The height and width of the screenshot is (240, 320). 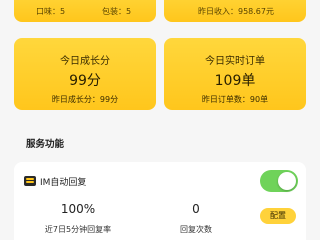 What do you see at coordinates (85, 61) in the screenshot?
I see `growth-score-title: 今日成长分` at bounding box center [85, 61].